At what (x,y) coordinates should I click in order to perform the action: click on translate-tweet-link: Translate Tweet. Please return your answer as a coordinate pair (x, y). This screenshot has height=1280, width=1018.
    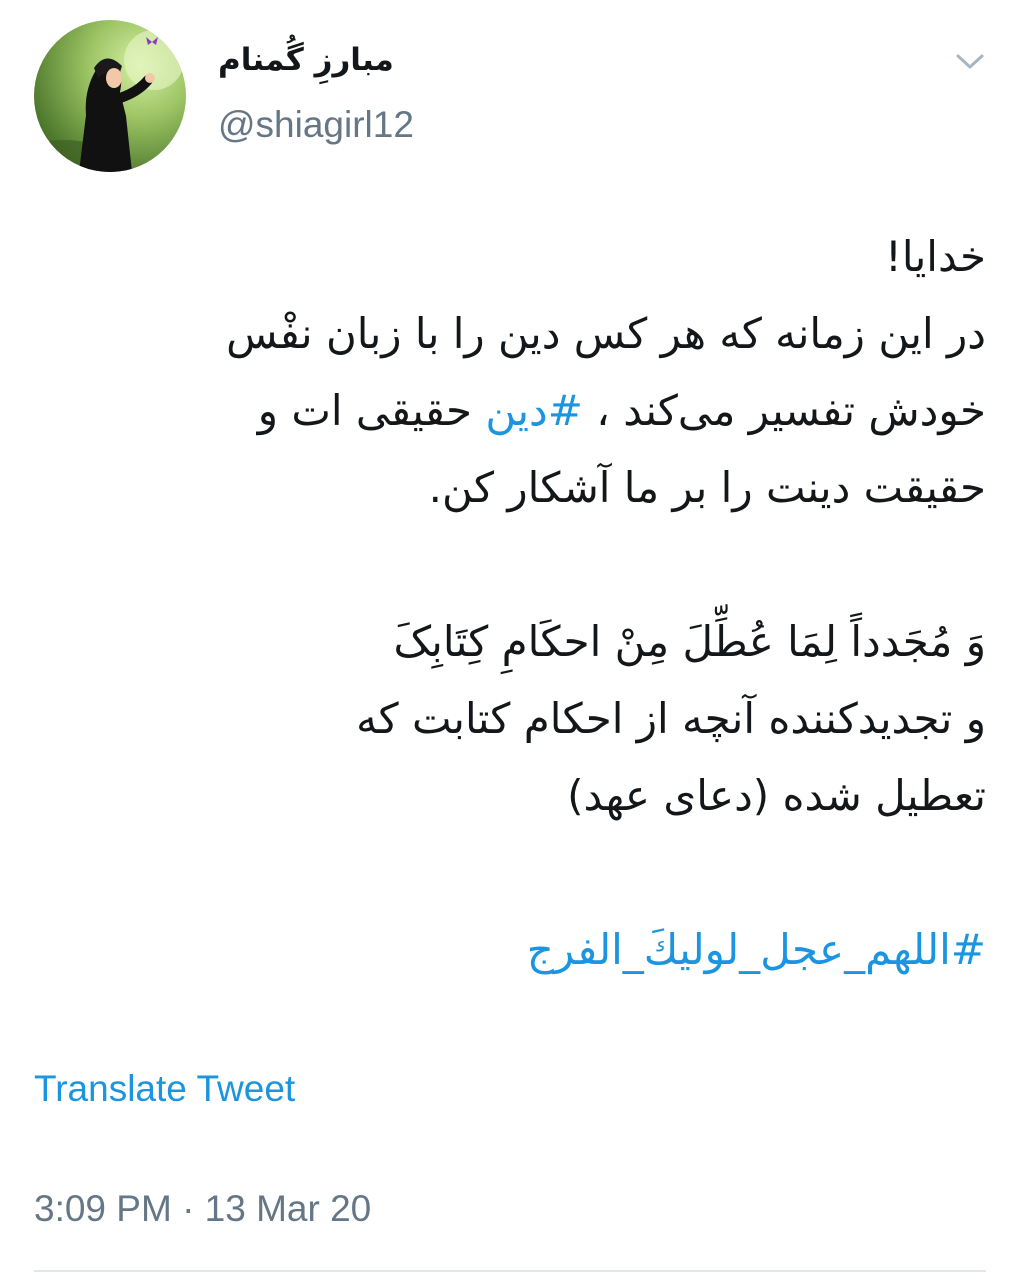
    Looking at the image, I should click on (164, 1089).